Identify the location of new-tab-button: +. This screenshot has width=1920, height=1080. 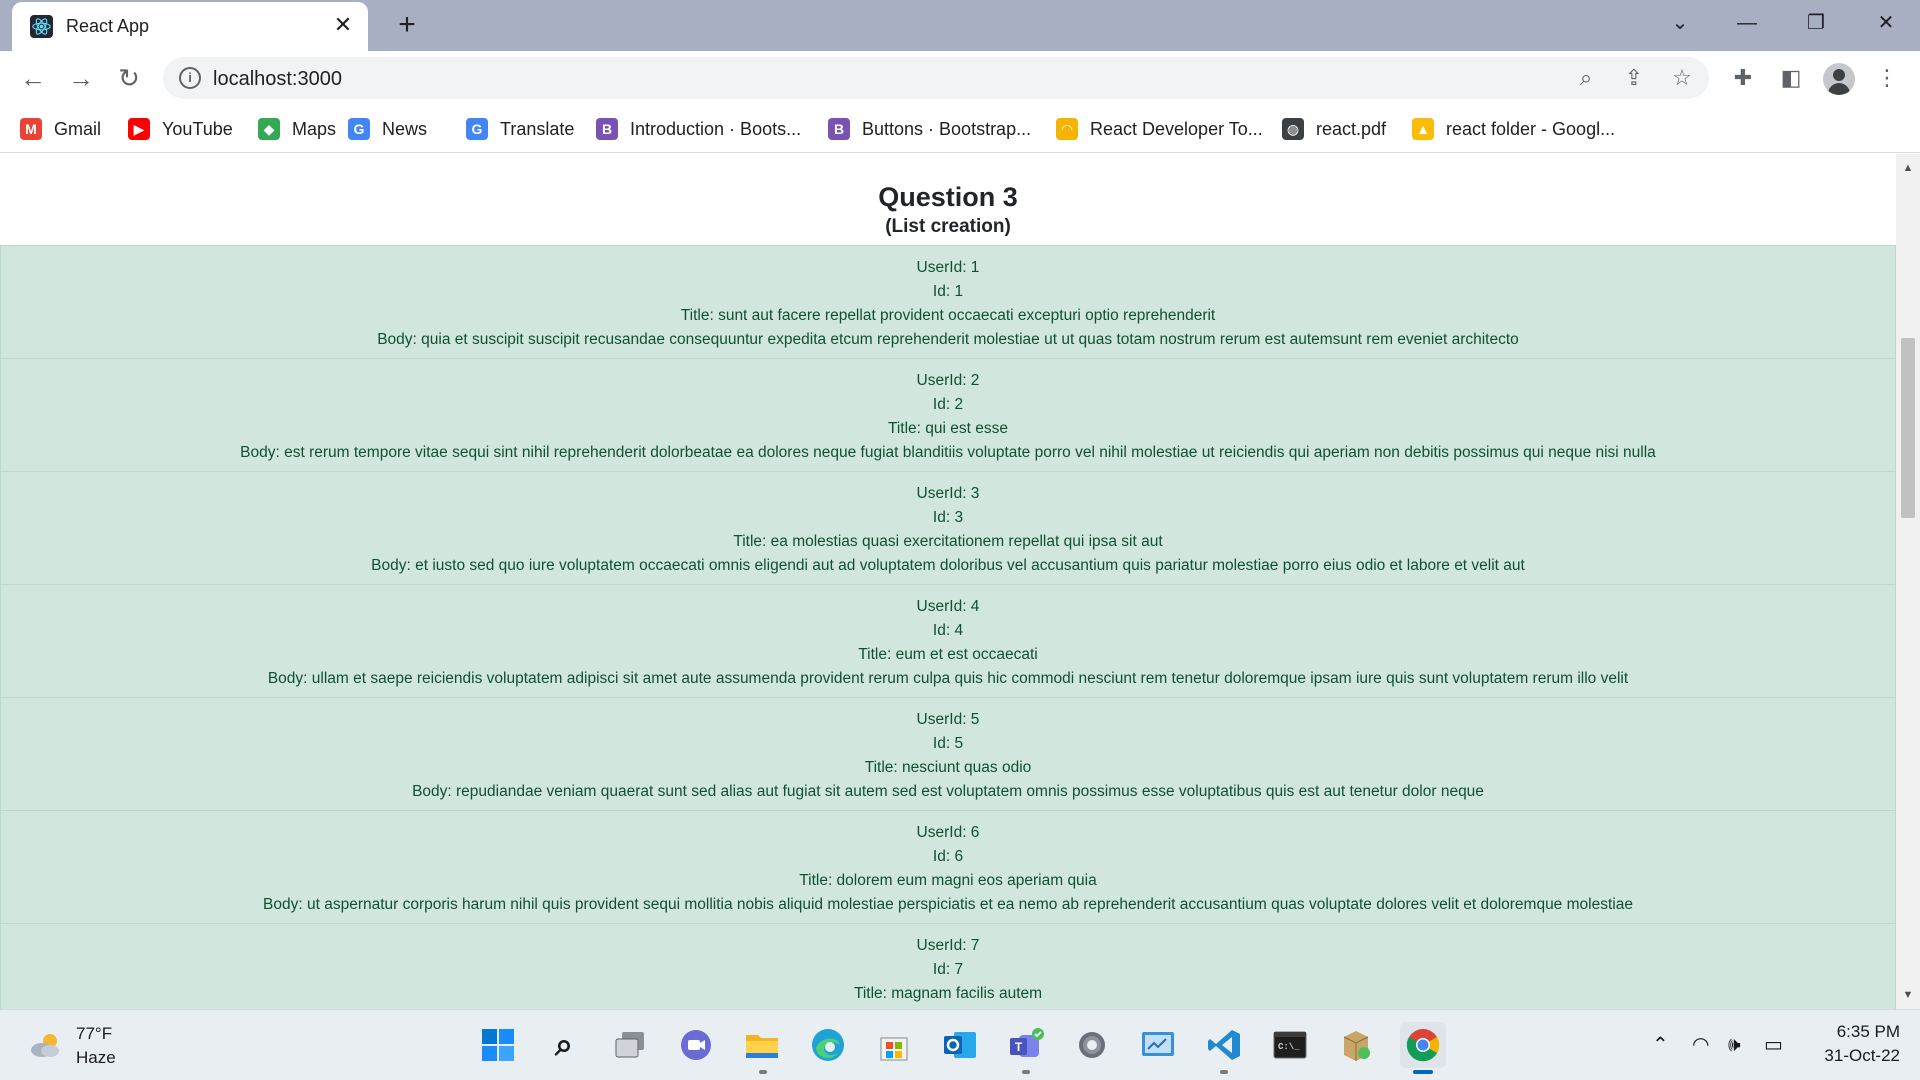
(407, 25).